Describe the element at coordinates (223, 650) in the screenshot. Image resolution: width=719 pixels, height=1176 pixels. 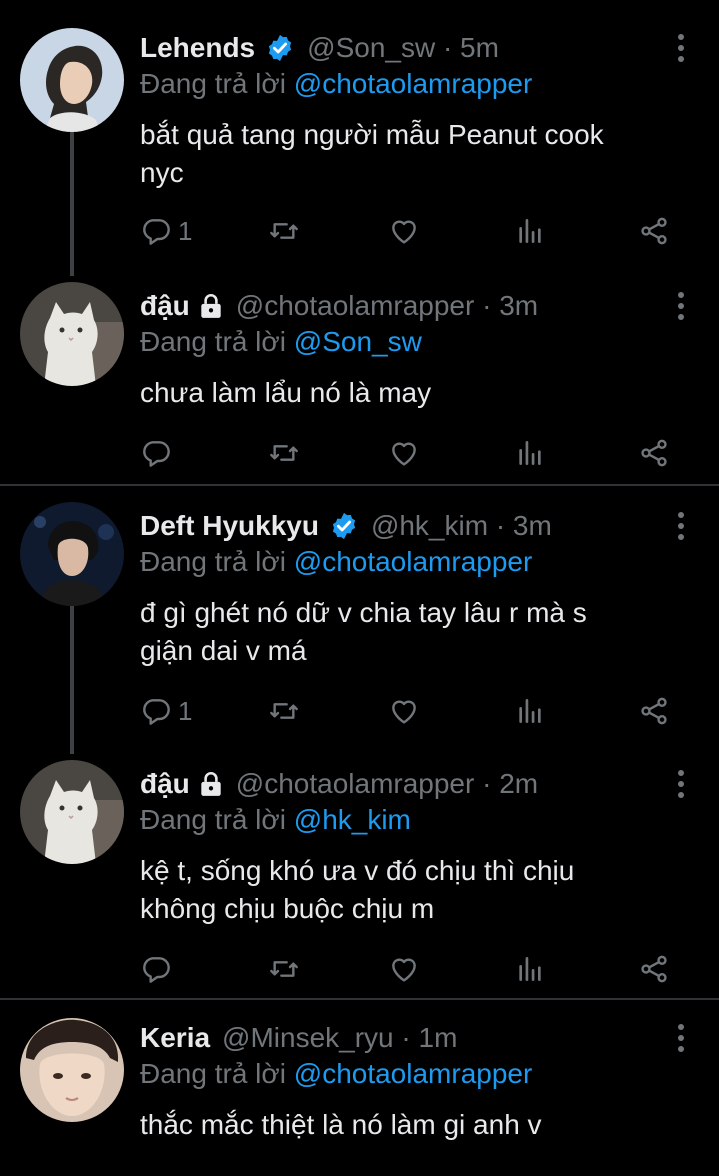
I see `tweet-text-line: giận dai v má` at that location.